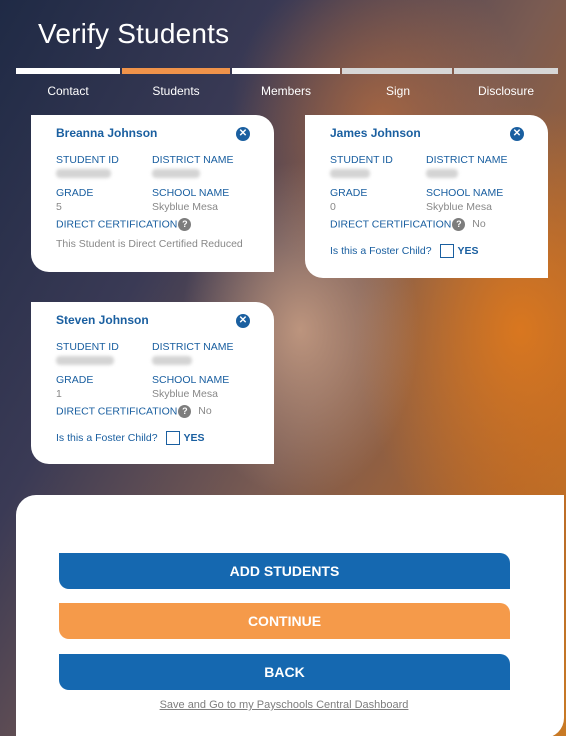  What do you see at coordinates (134, 33) in the screenshot?
I see `page-title: Verify Students` at bounding box center [134, 33].